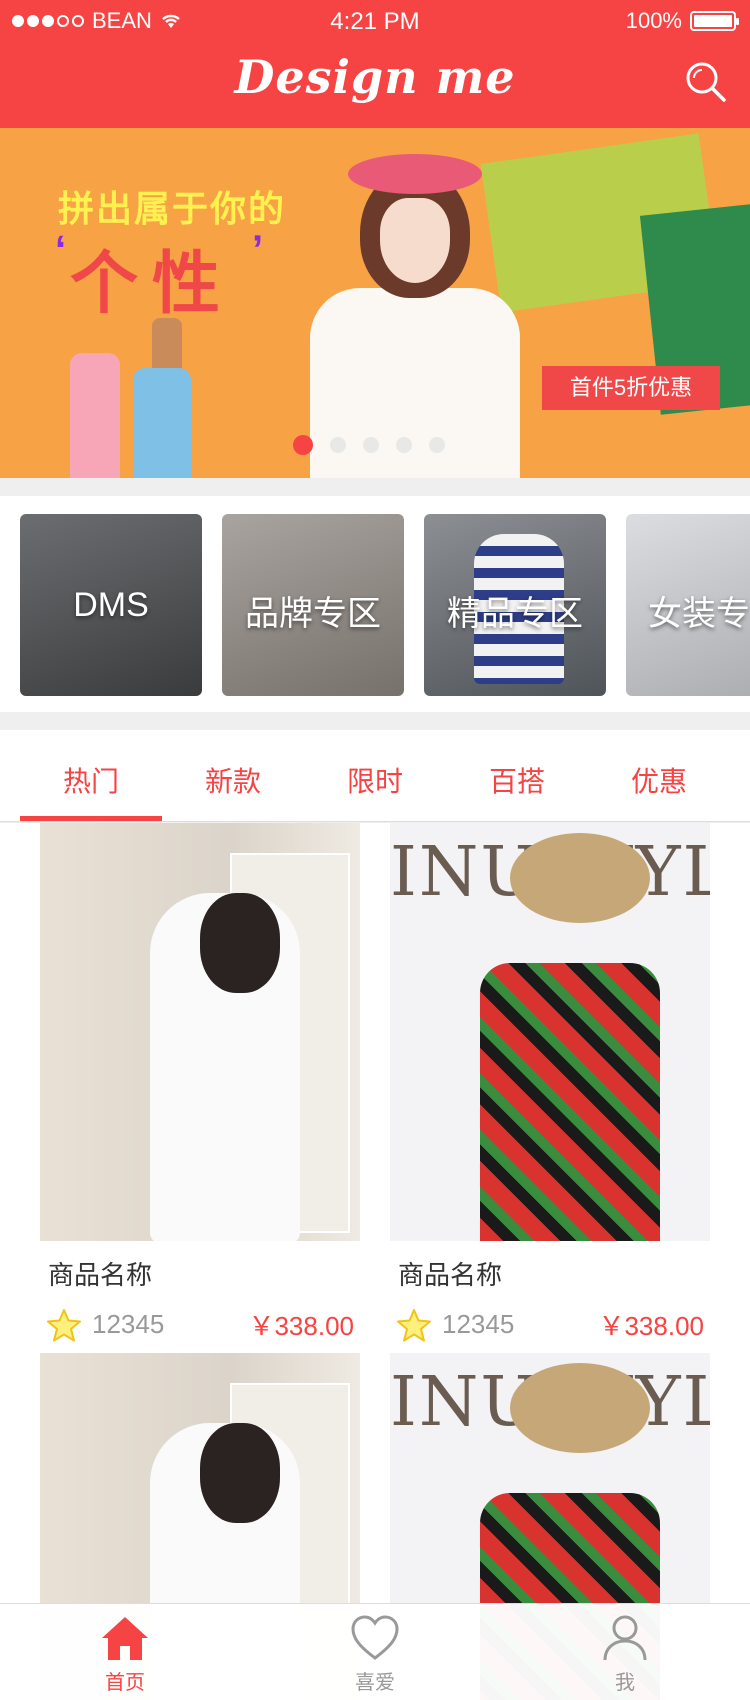  I want to click on user-icon, so click(625, 1638).